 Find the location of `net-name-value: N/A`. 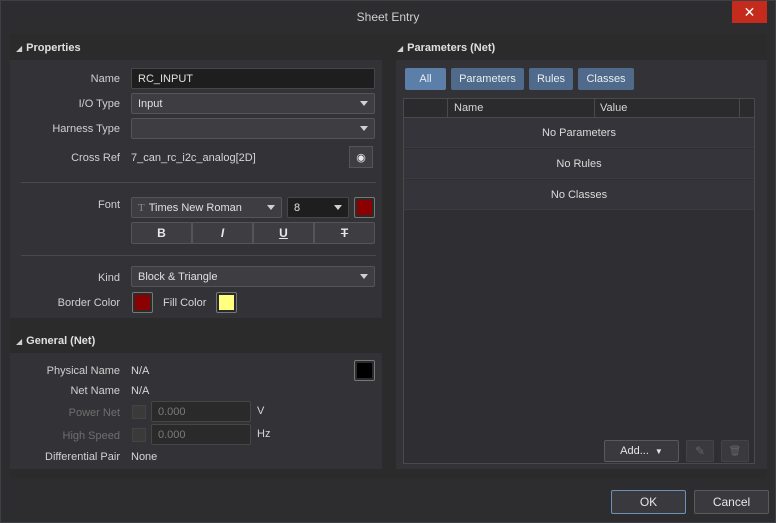

net-name-value: N/A is located at coordinates (140, 391).